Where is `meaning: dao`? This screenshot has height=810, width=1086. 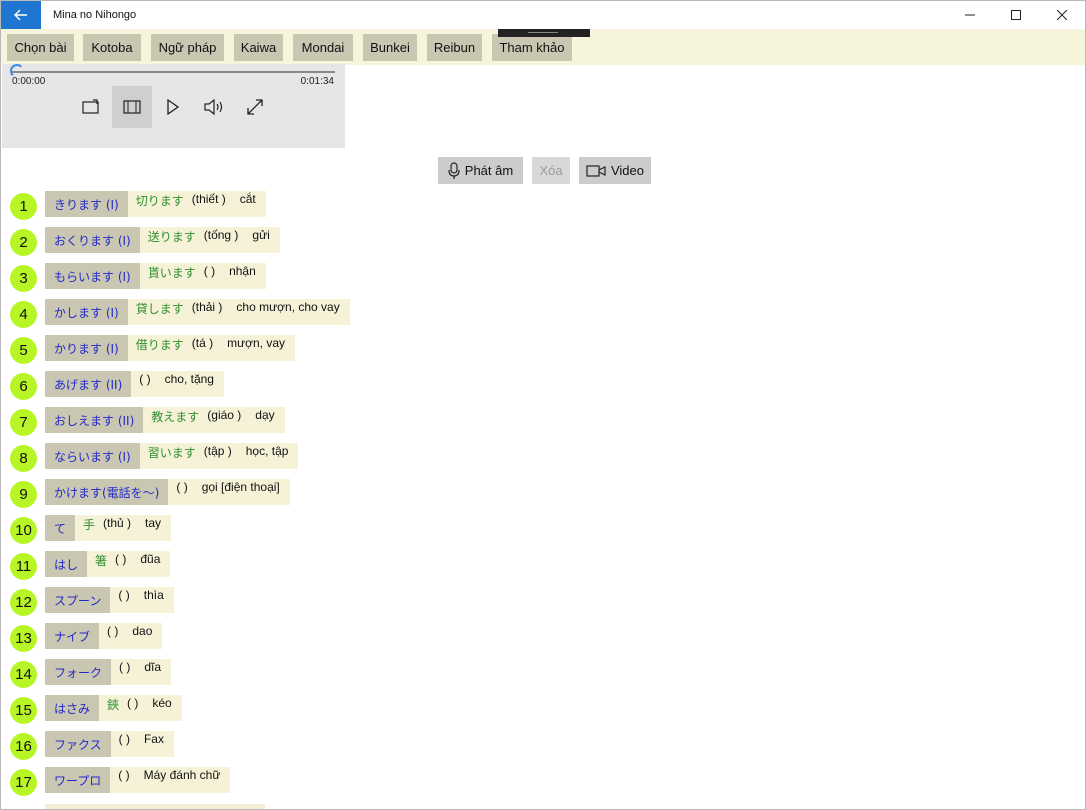
meaning: dao is located at coordinates (142, 631).